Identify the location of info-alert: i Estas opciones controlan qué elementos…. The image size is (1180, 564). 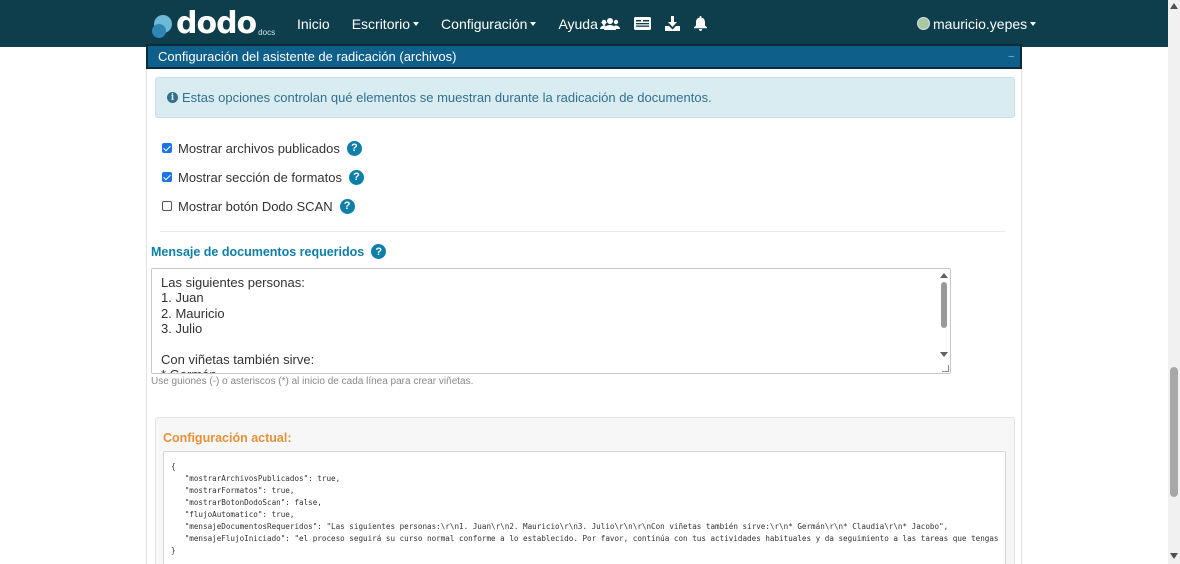
(585, 97).